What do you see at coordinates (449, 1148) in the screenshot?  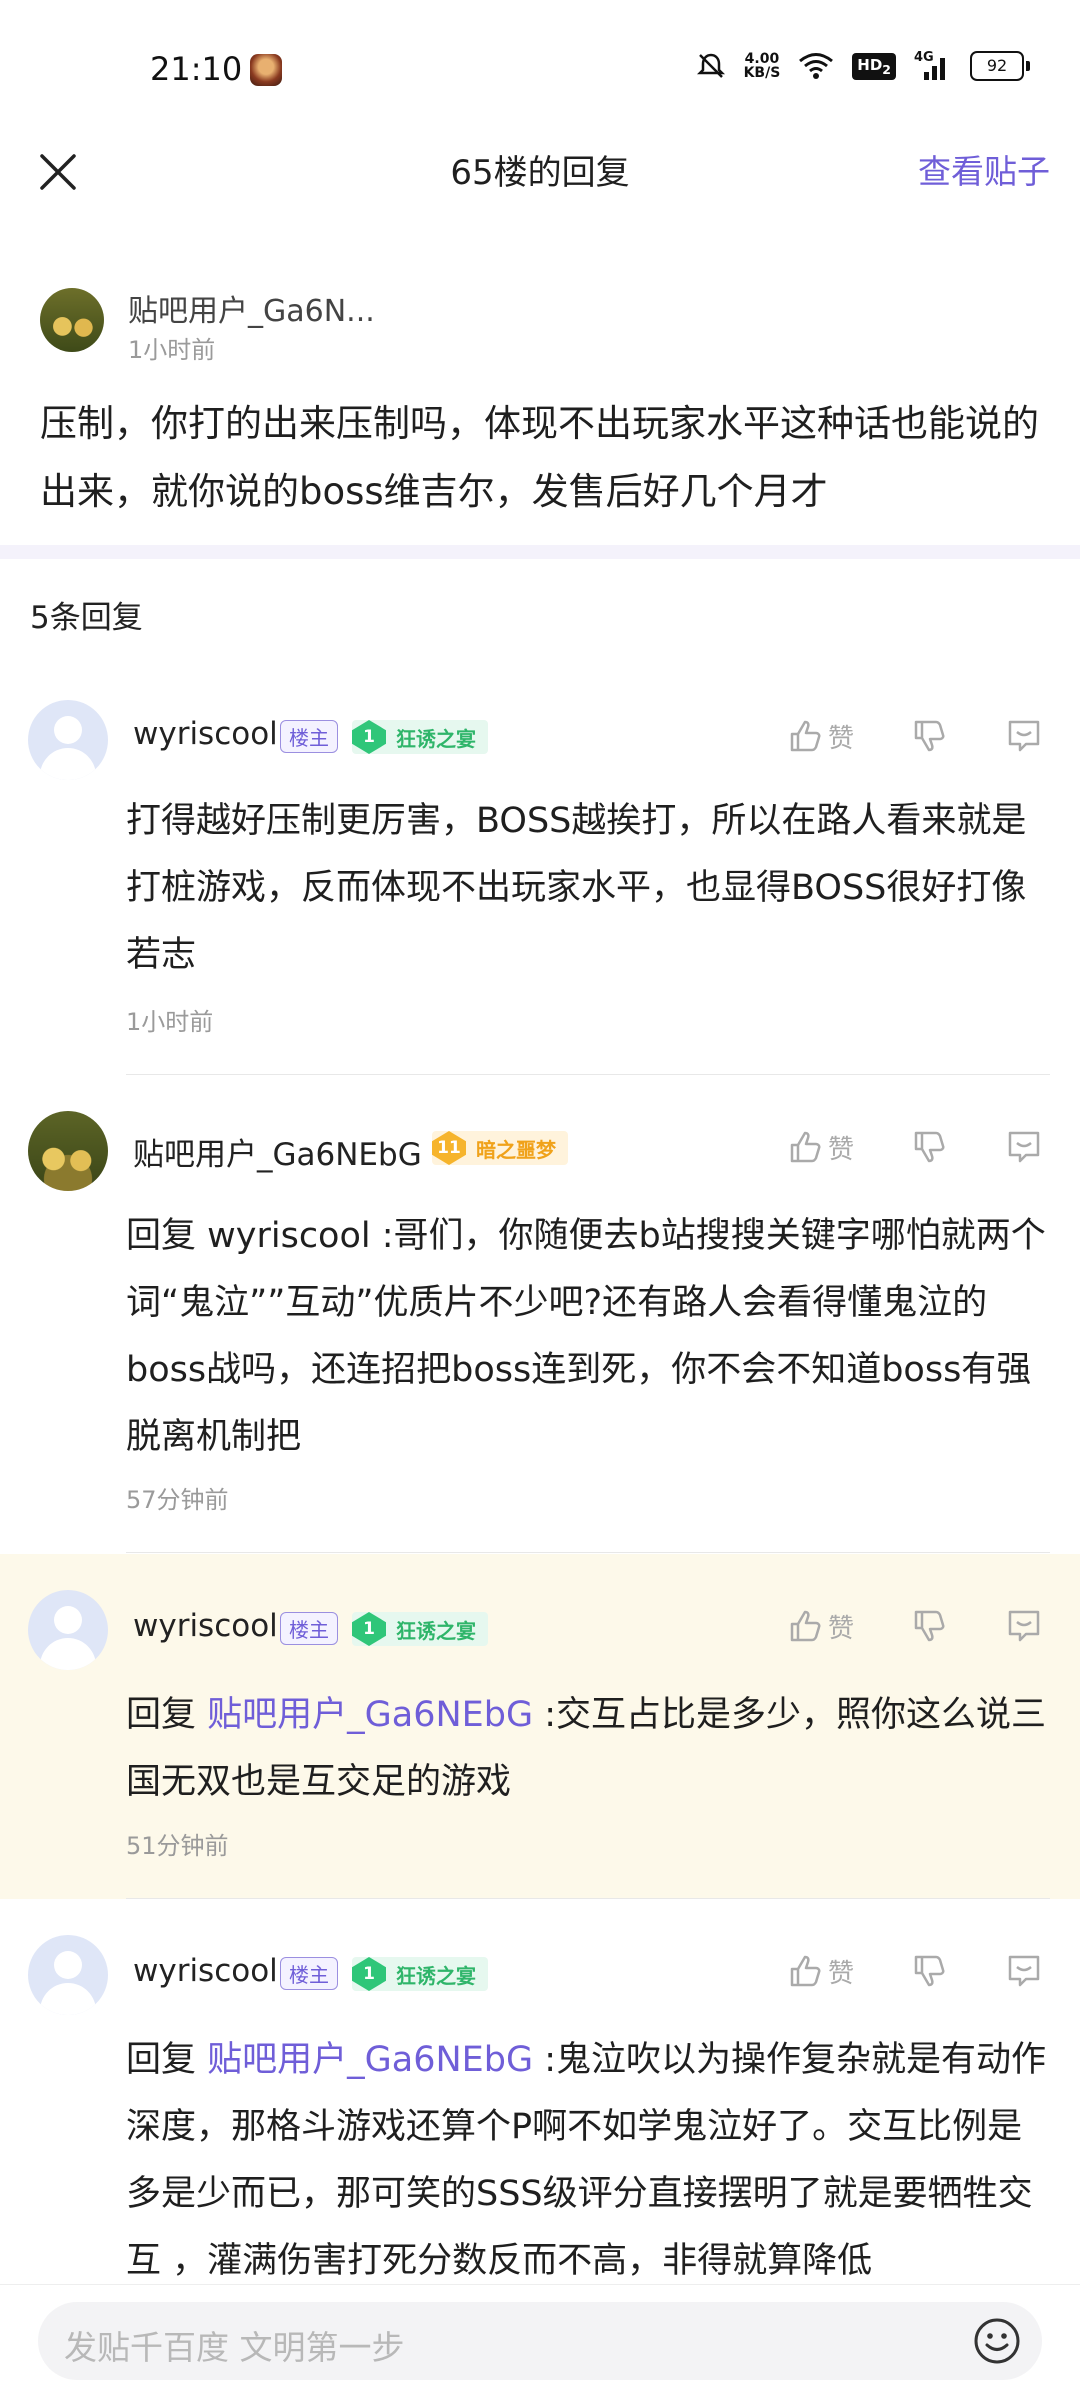 I see `level-gem-icon: 11` at bounding box center [449, 1148].